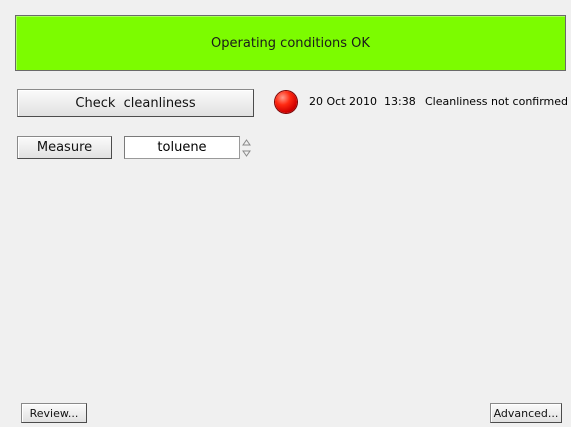 This screenshot has width=571, height=427. What do you see at coordinates (246, 142) in the screenshot?
I see `chevron-up-icon` at bounding box center [246, 142].